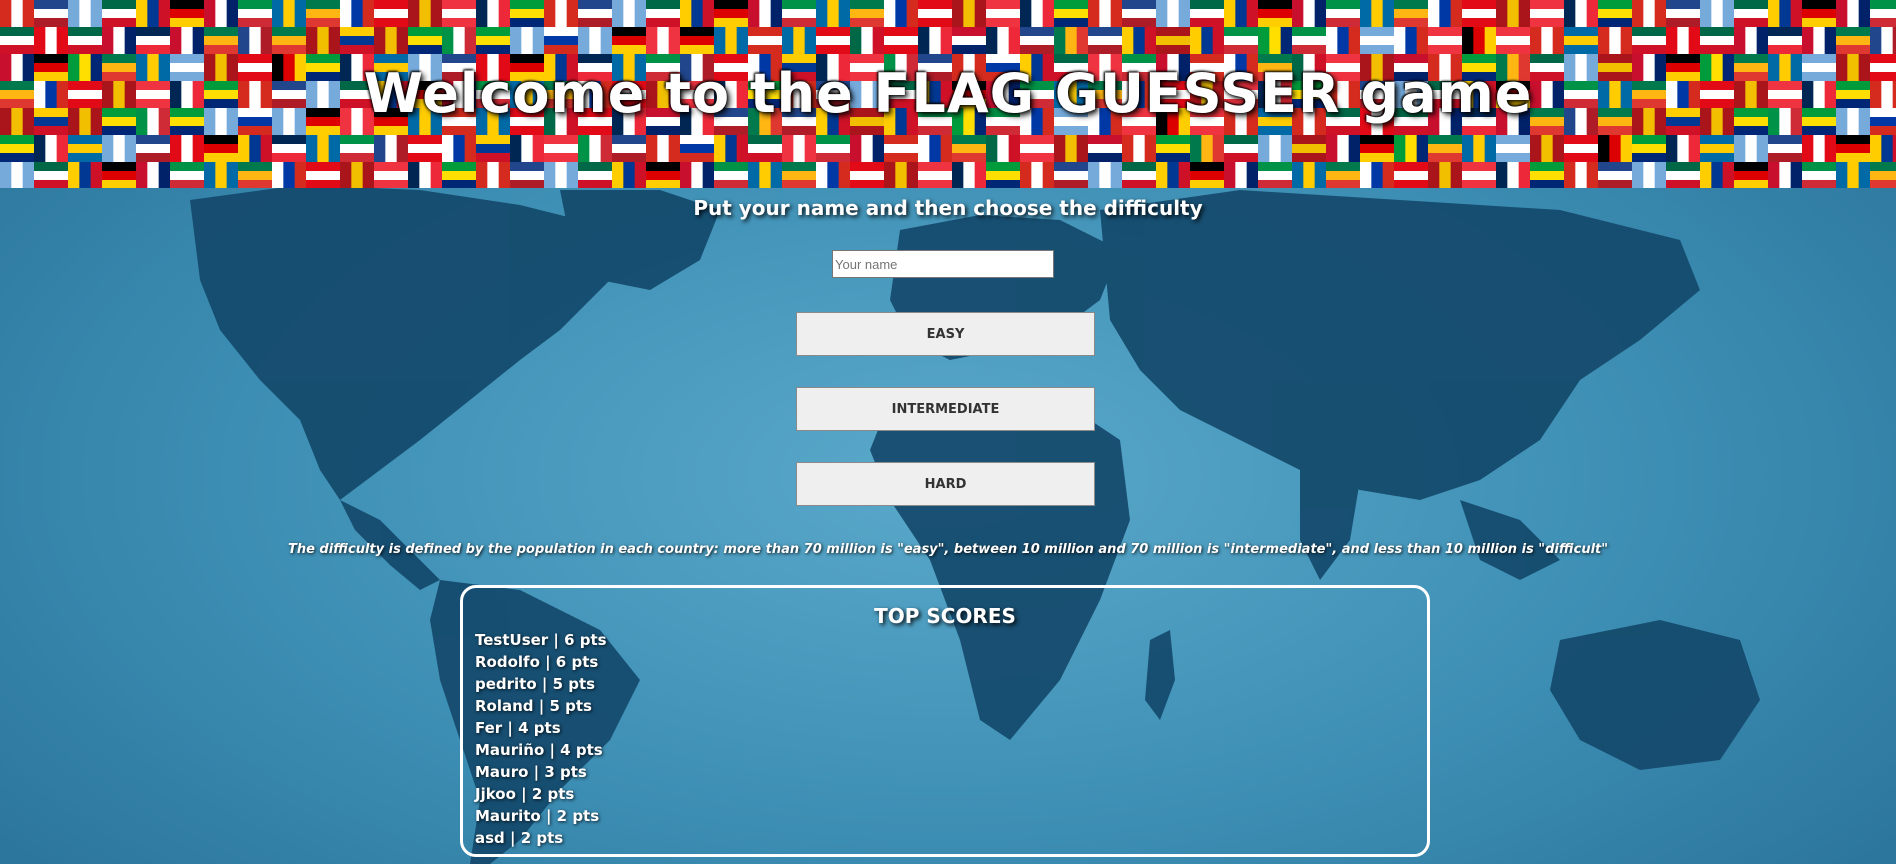 The image size is (1896, 864). Describe the element at coordinates (531, 772) in the screenshot. I see `score-entry: Mauro | 3 pts` at that location.